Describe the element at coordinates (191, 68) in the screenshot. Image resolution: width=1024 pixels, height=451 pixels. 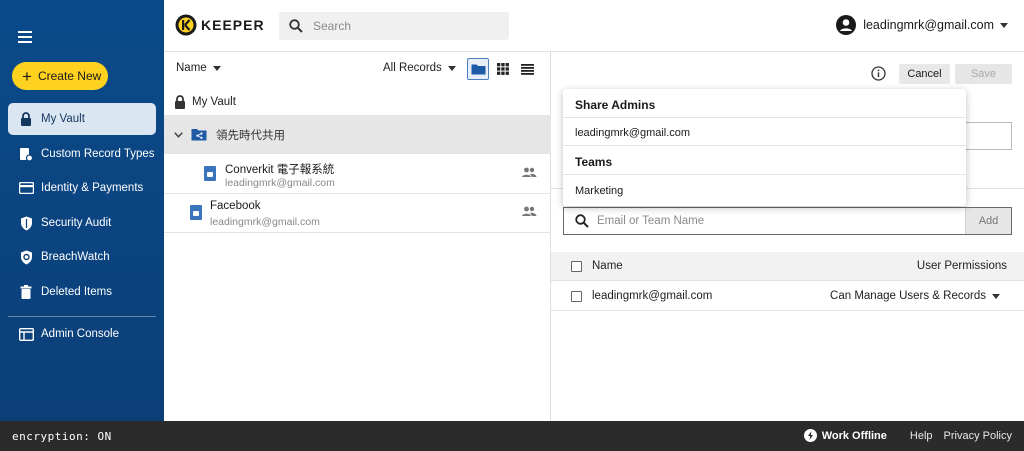
I see `sort-label: Name` at that location.